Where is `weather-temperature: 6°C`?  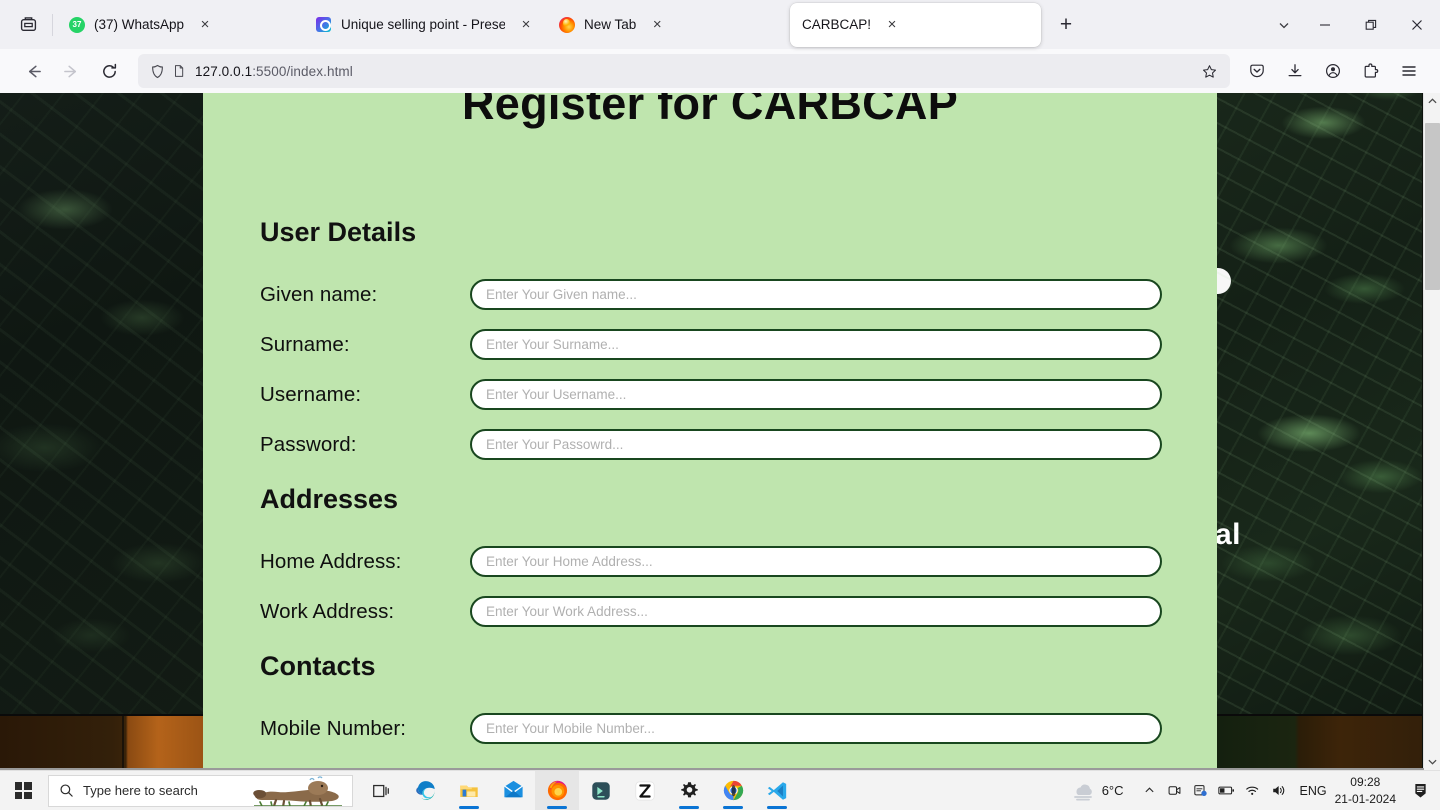
weather-temperature: 6°C is located at coordinates (1112, 790).